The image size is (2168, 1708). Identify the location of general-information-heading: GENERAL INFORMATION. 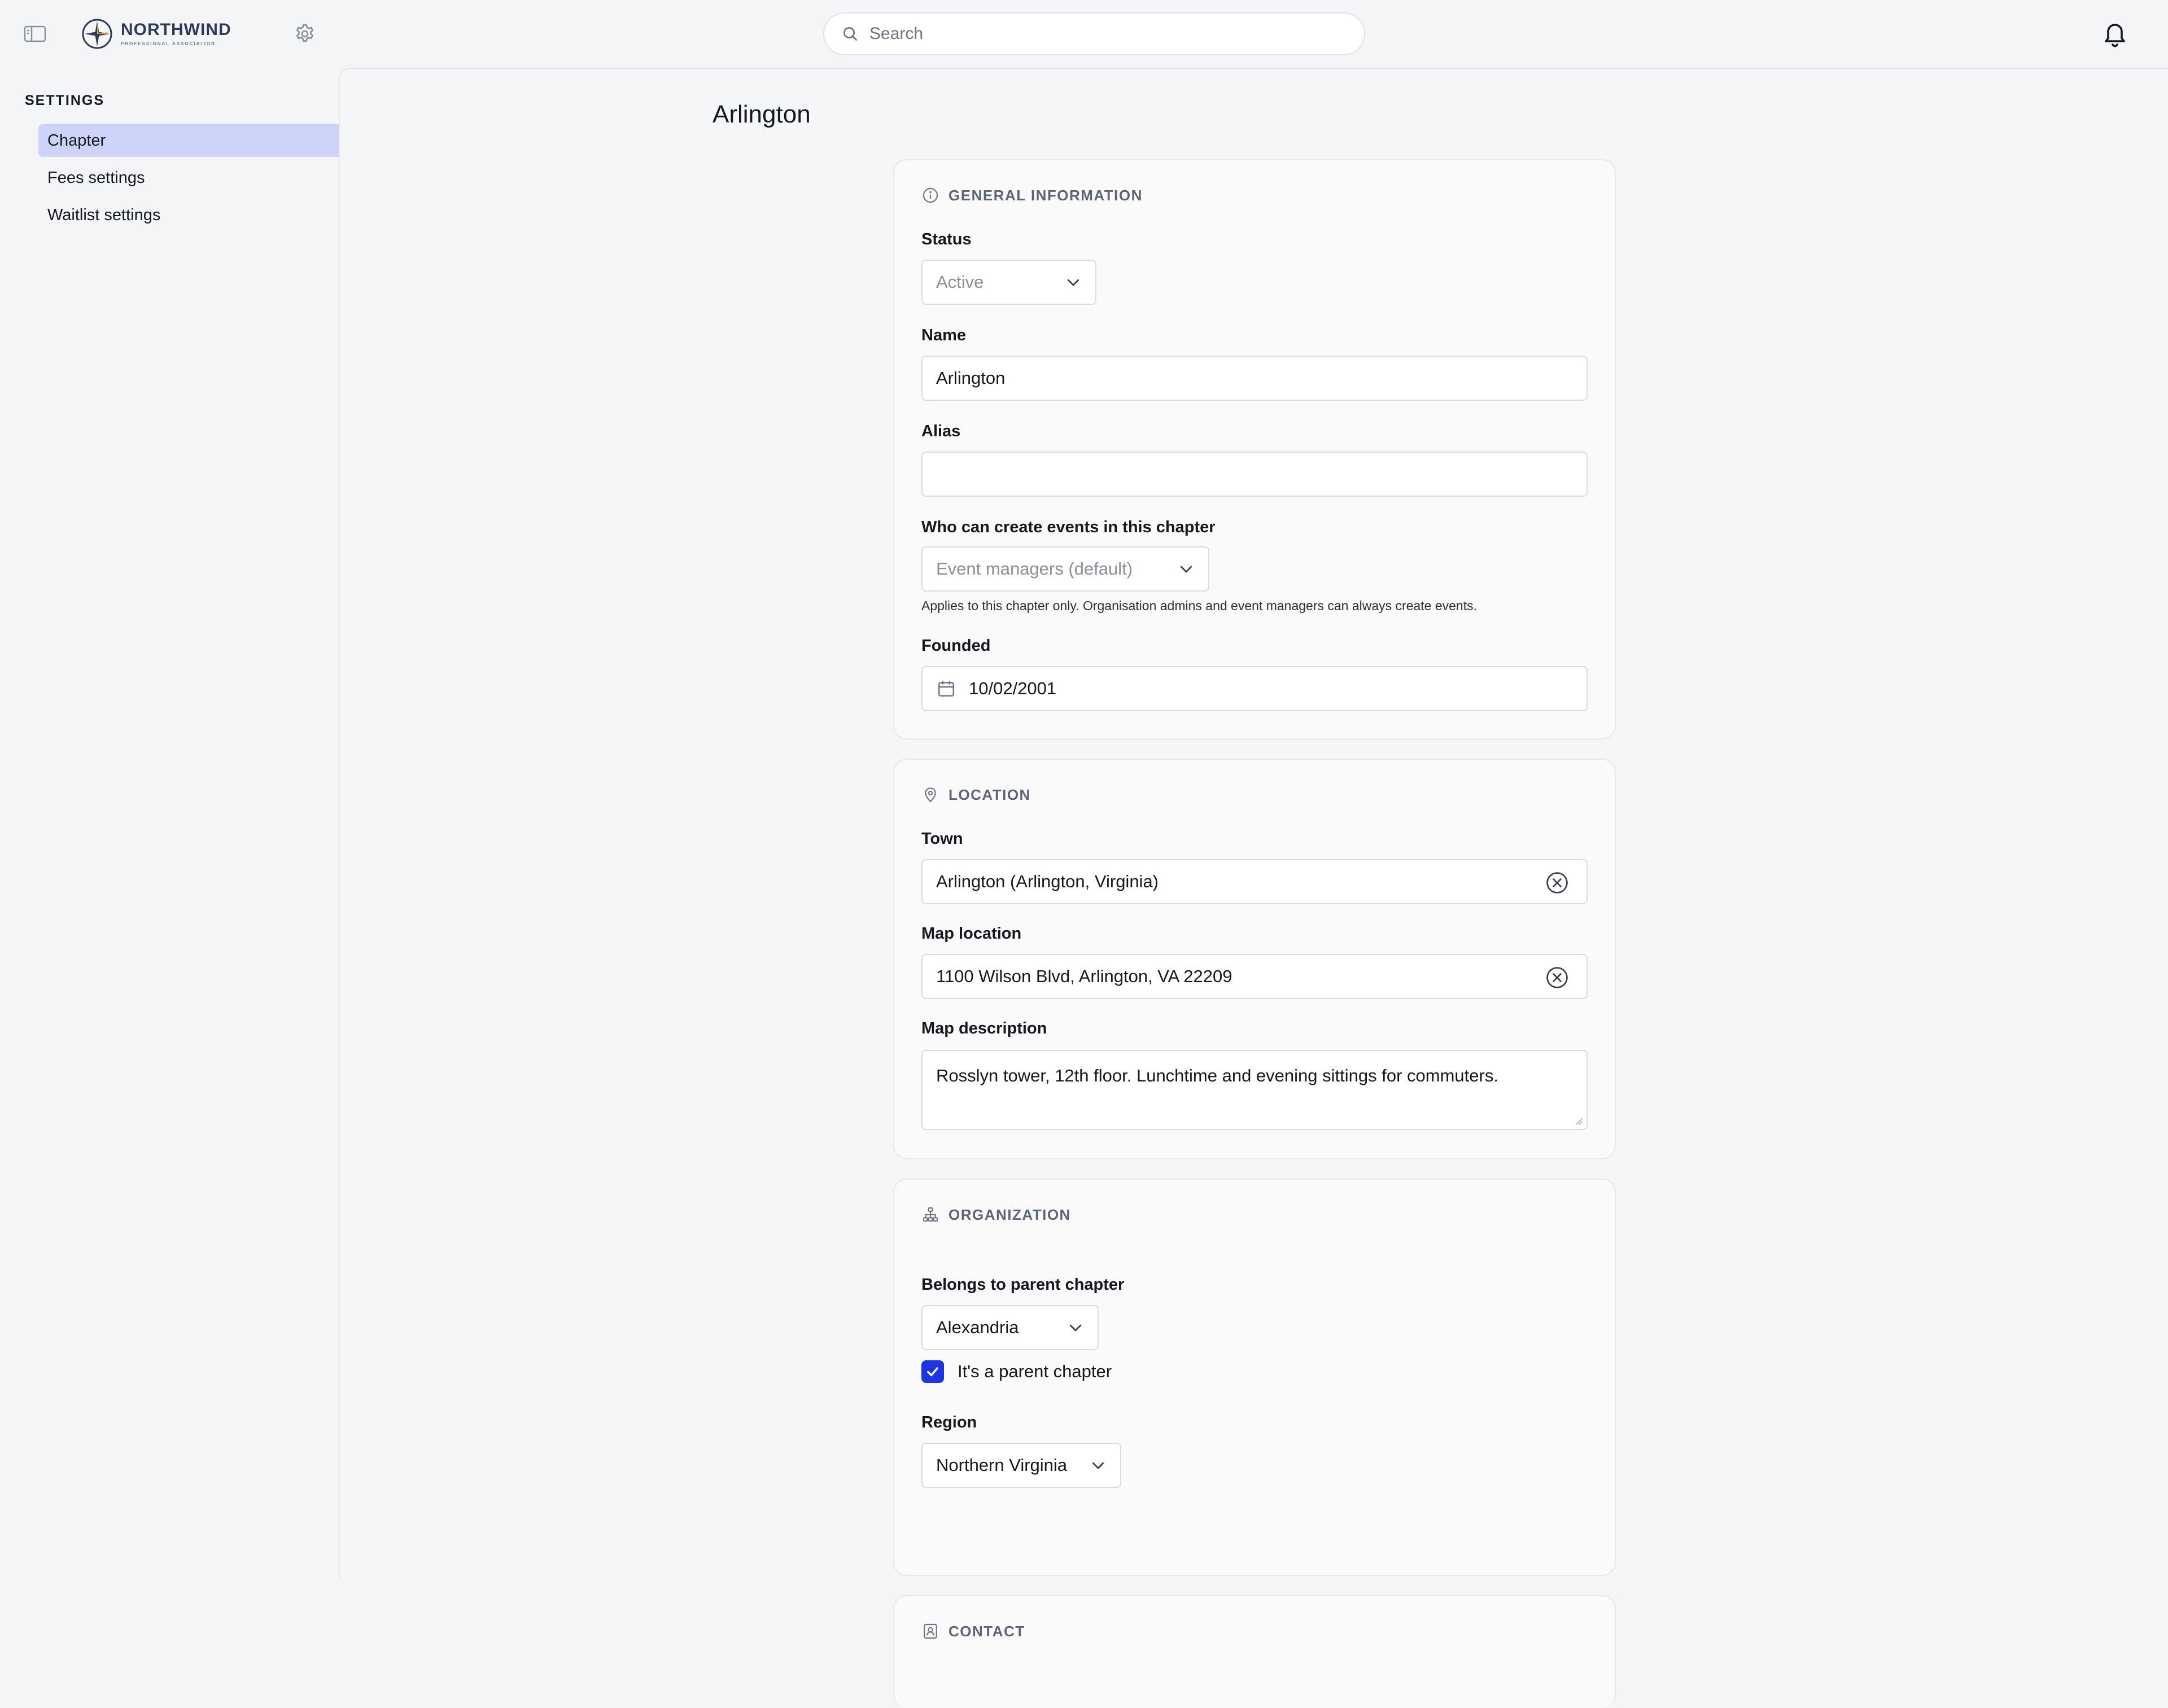
(1032, 195).